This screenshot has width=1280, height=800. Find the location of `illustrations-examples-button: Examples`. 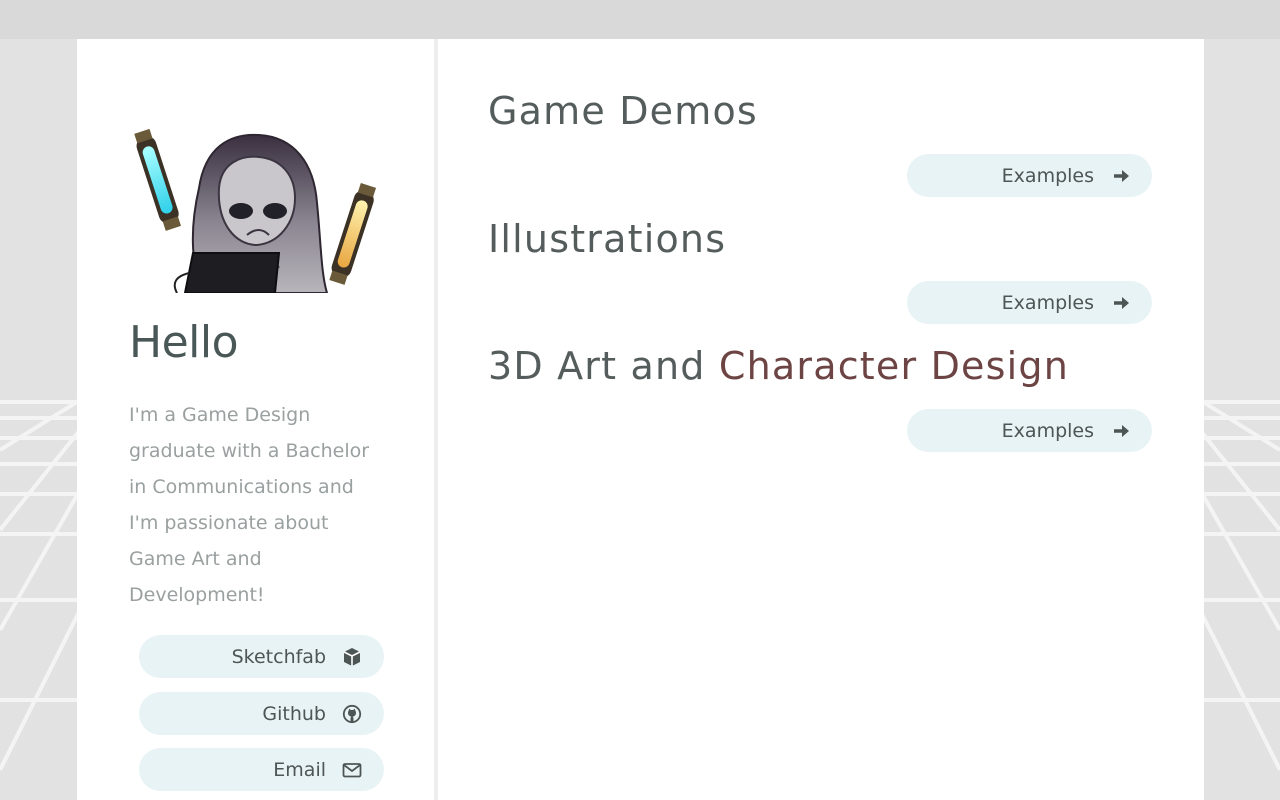

illustrations-examples-button: Examples is located at coordinates (1029, 302).